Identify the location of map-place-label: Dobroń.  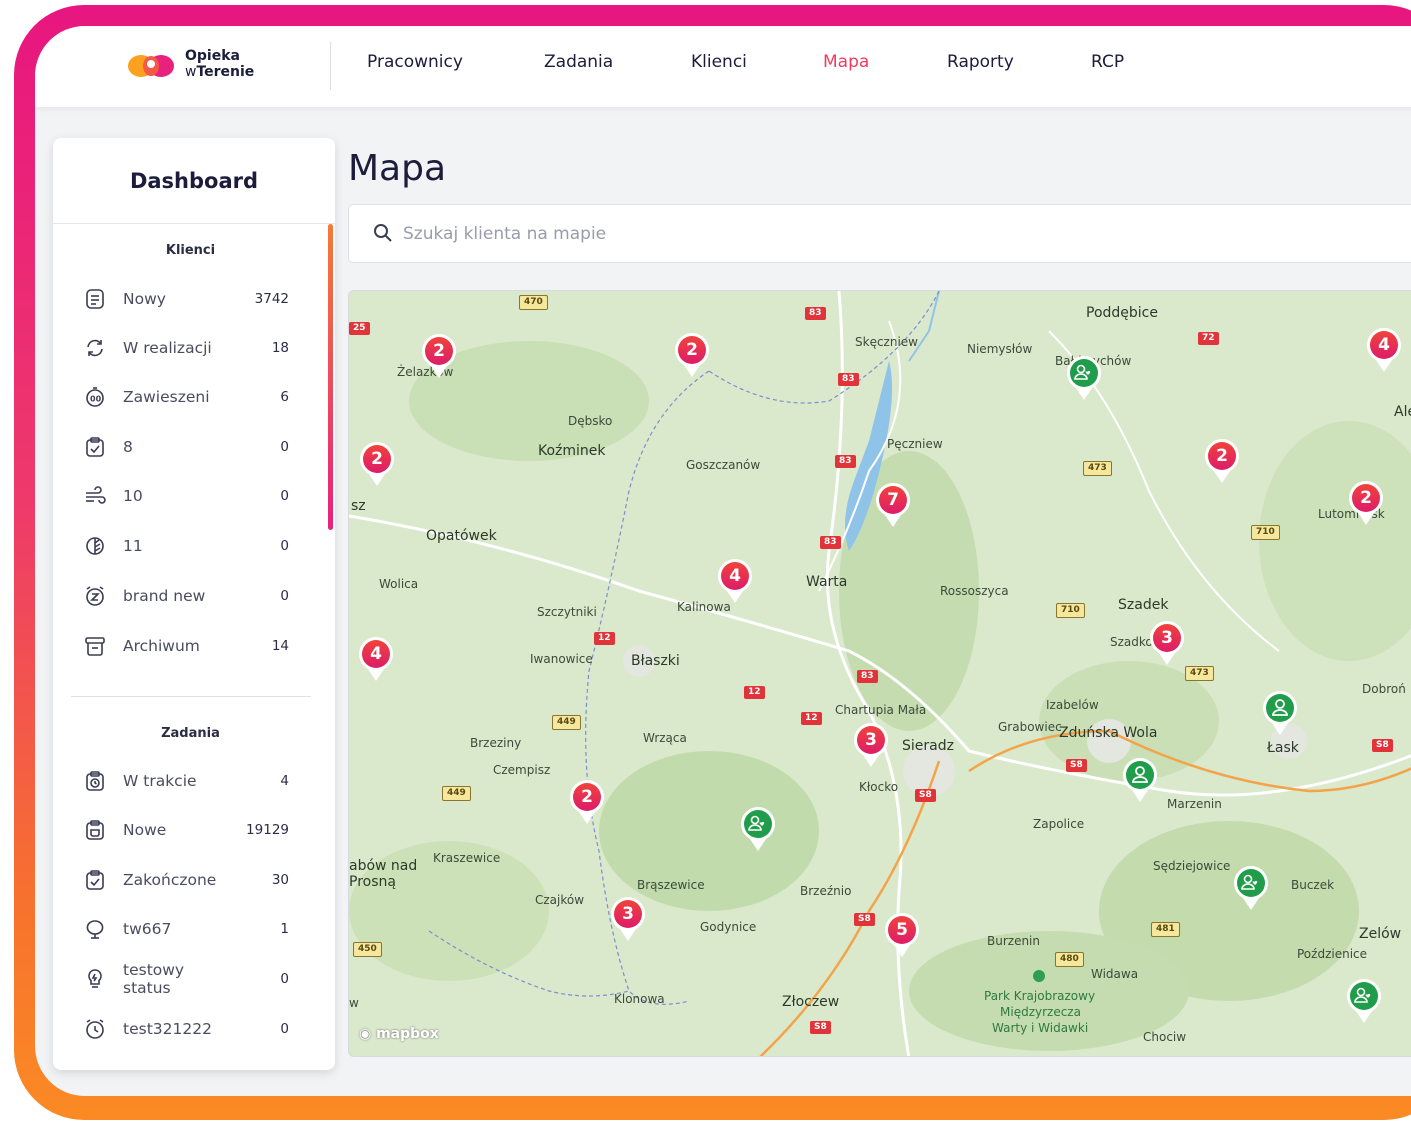
(1384, 689).